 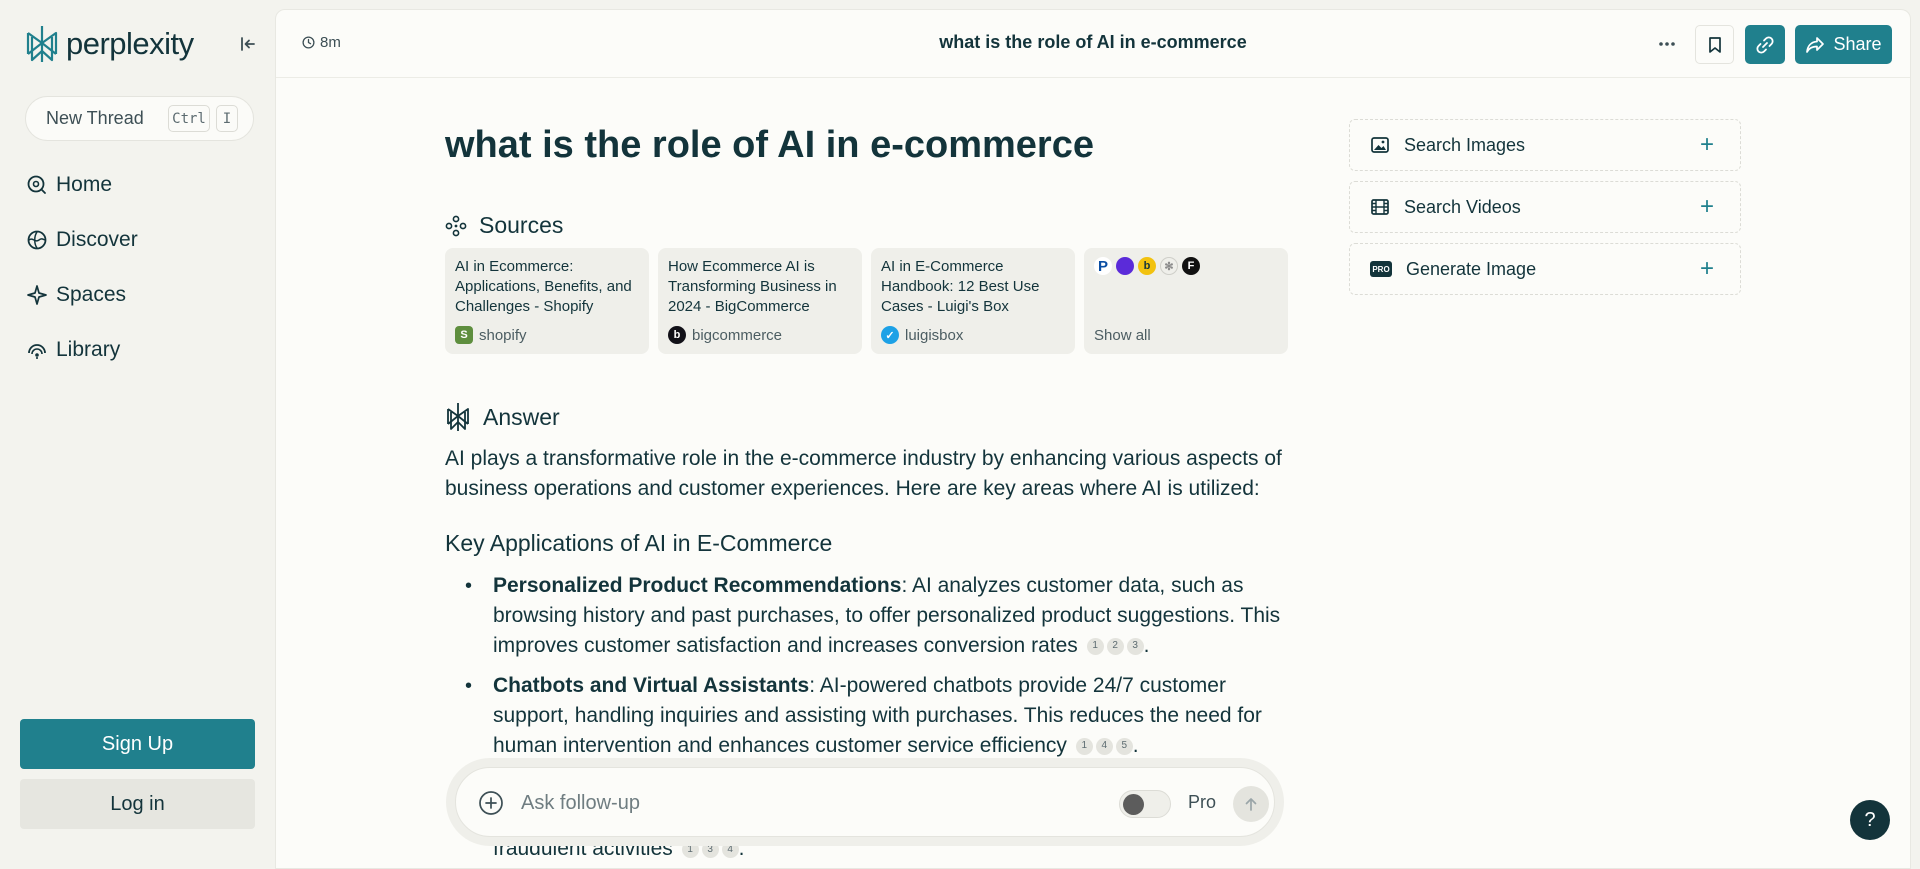 I want to click on followup-bar: Pro, so click(x=865, y=802).